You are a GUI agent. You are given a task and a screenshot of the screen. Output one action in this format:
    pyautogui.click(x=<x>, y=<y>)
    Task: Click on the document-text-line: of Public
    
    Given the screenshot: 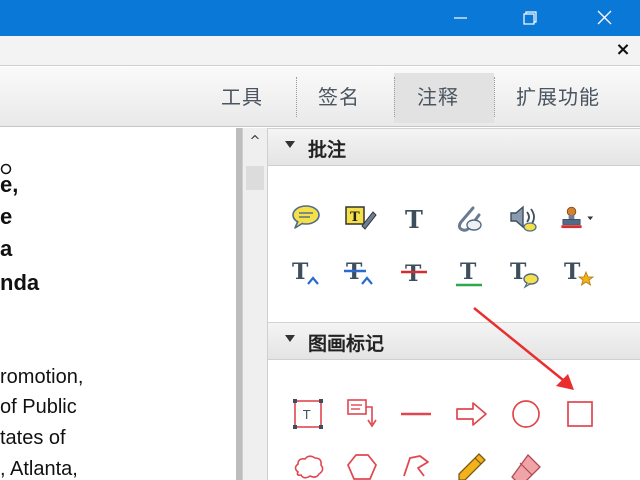 What is the action you would take?
    pyautogui.click(x=38, y=407)
    